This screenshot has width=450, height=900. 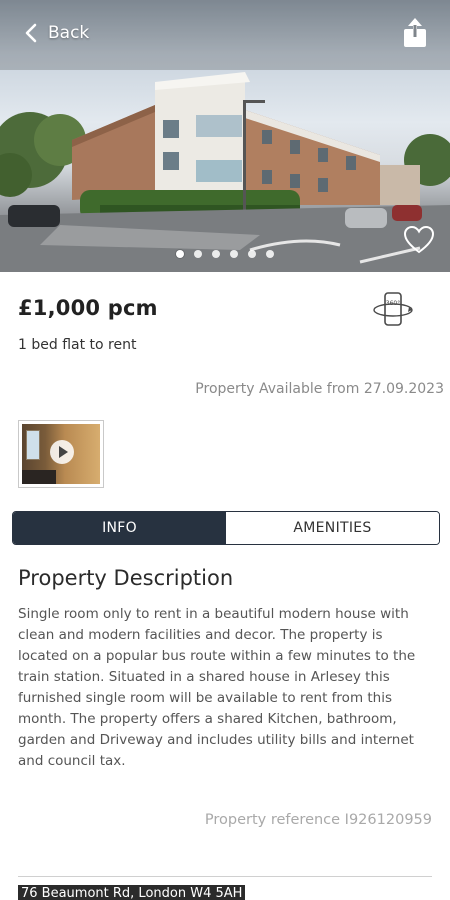 What do you see at coordinates (119, 528) in the screenshot?
I see `tab-info: INFO` at bounding box center [119, 528].